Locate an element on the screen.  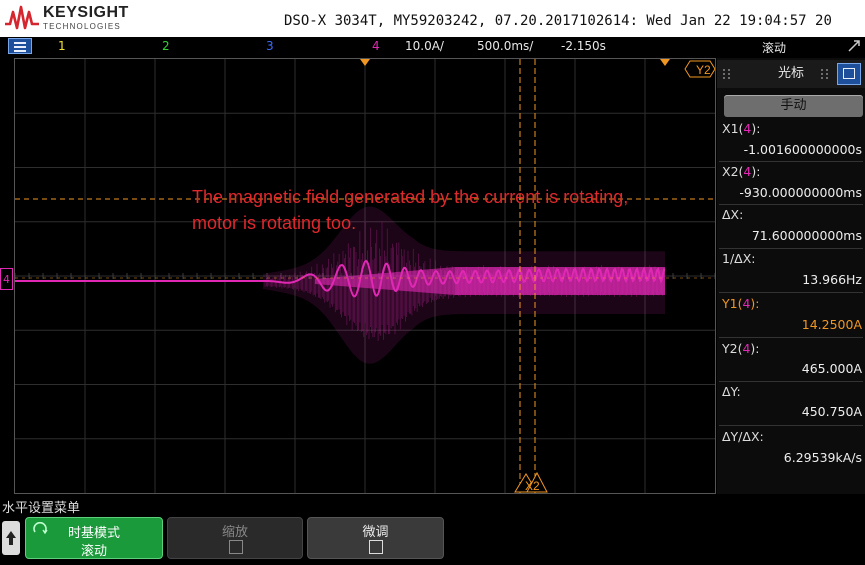
channel-1-indicator: 1 is located at coordinates (62, 46).